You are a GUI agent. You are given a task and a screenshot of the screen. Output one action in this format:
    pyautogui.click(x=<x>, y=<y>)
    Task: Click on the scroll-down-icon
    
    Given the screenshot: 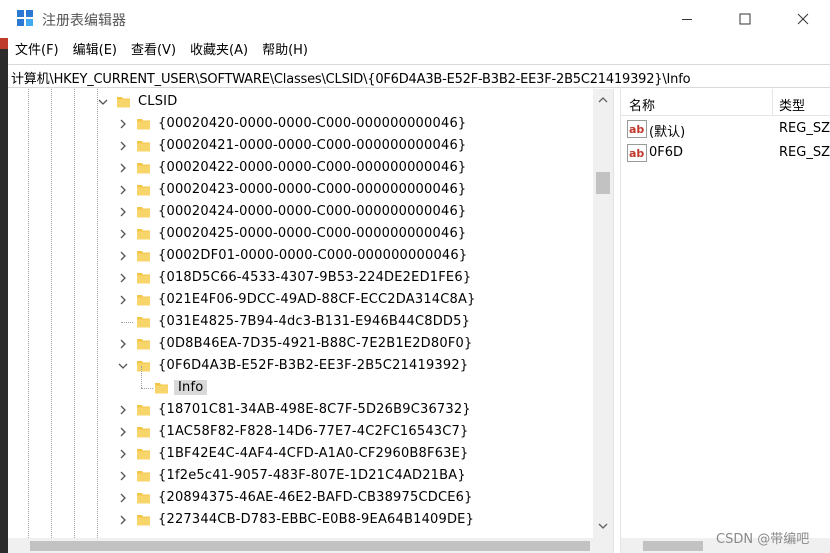 What is the action you would take?
    pyautogui.click(x=603, y=526)
    